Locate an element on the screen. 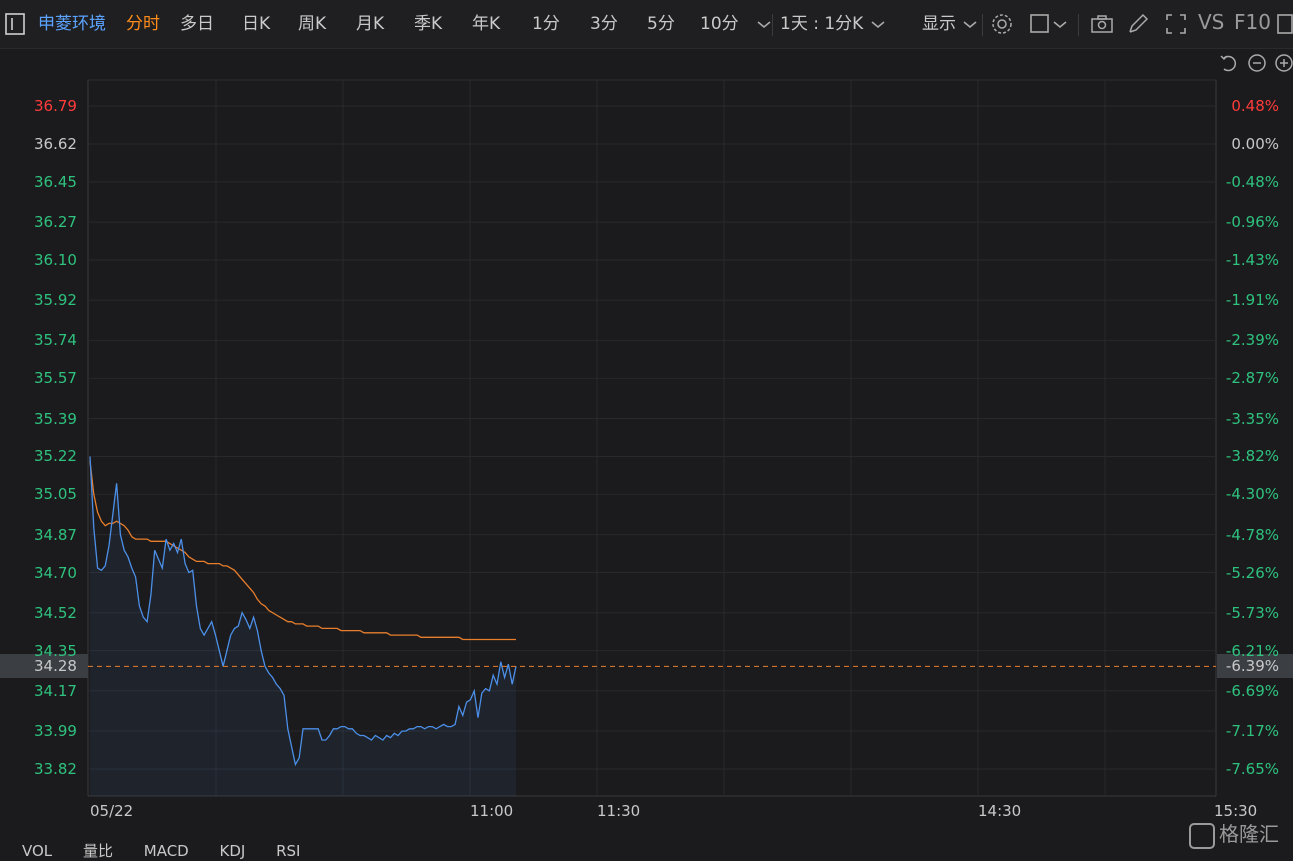 This screenshot has width=1293, height=861. y-tick-left: 36.10 is located at coordinates (55, 260).